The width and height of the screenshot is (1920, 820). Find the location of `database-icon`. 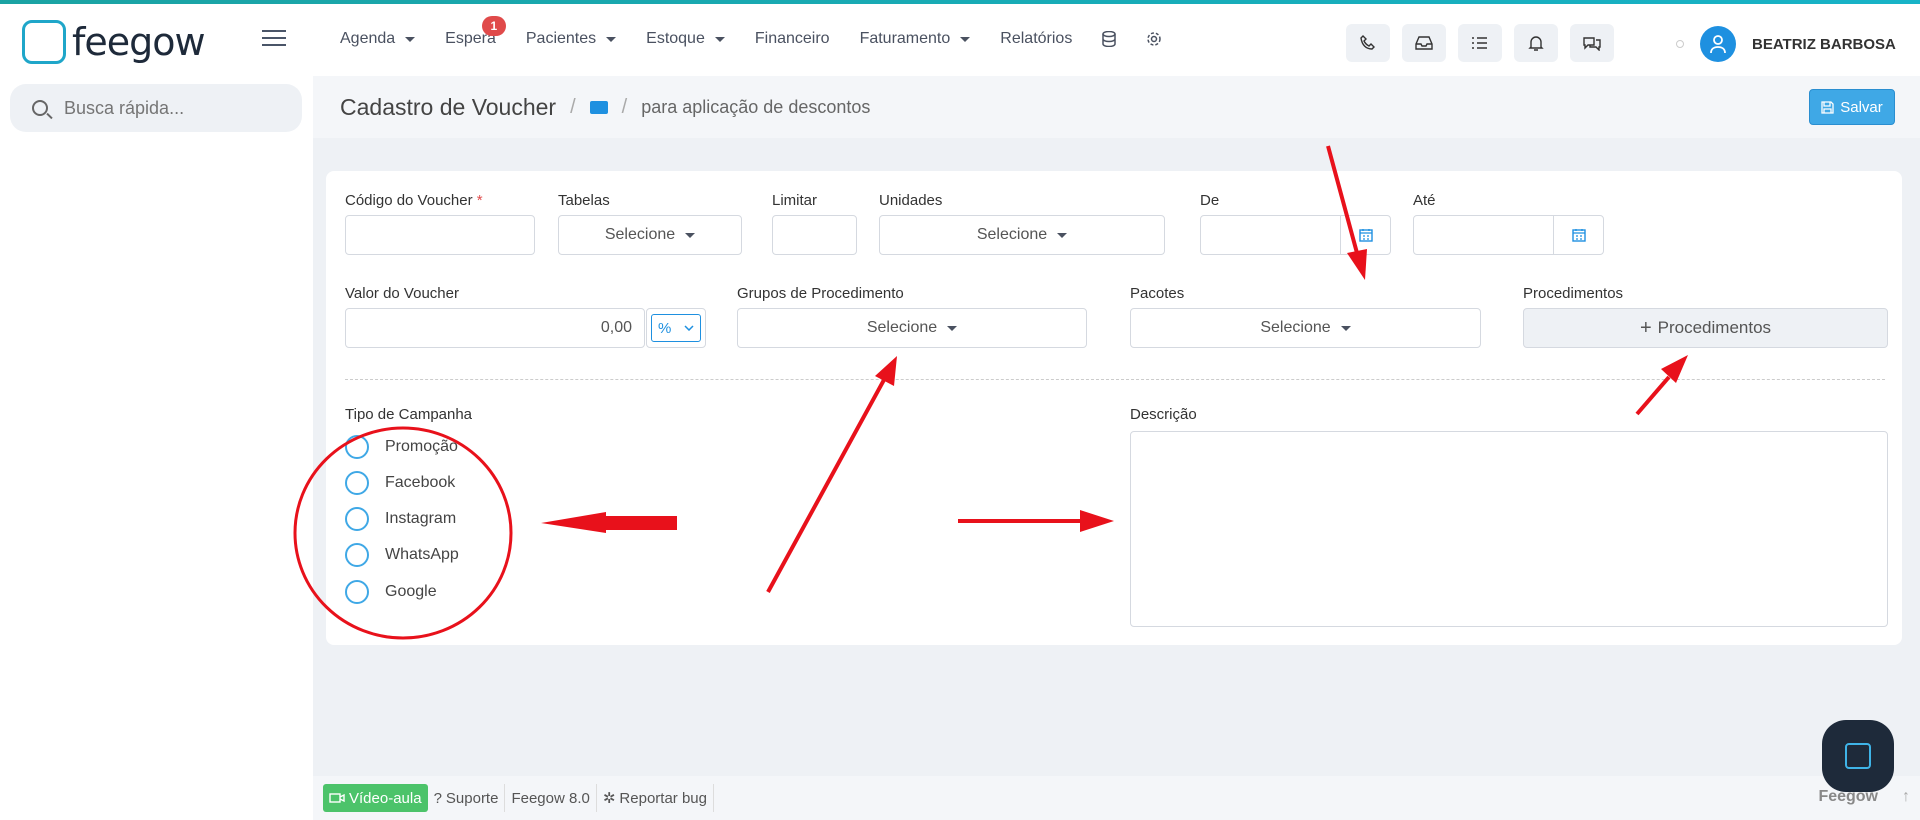

database-icon is located at coordinates (1109, 39).